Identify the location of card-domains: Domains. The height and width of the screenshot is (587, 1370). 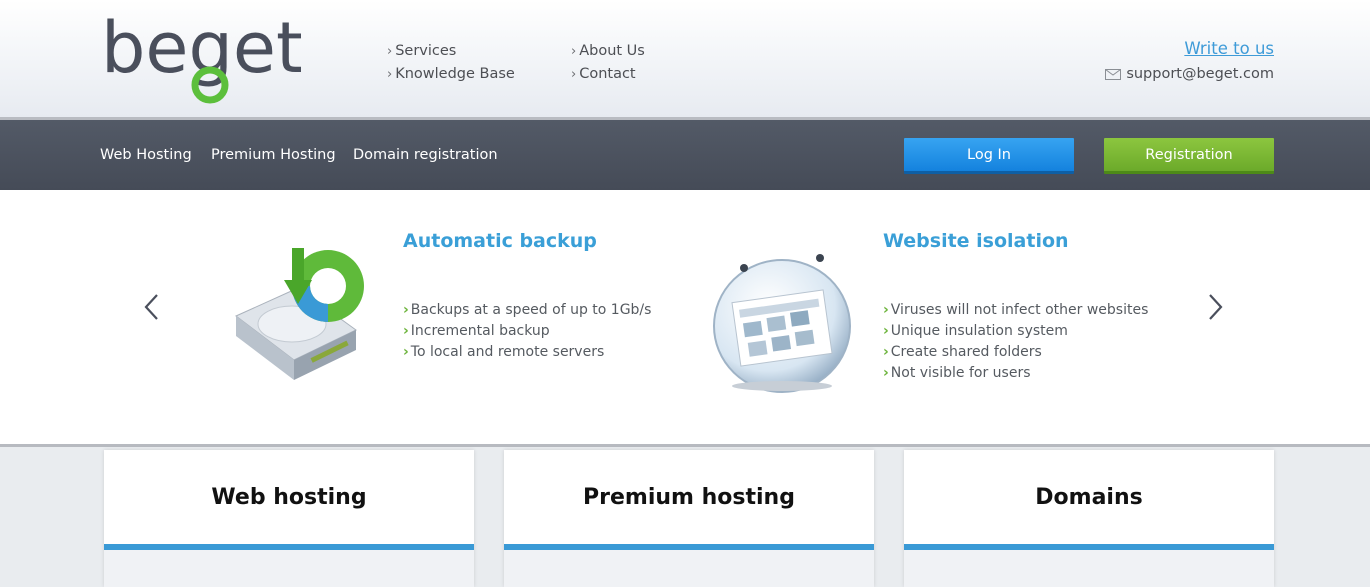
(1089, 518).